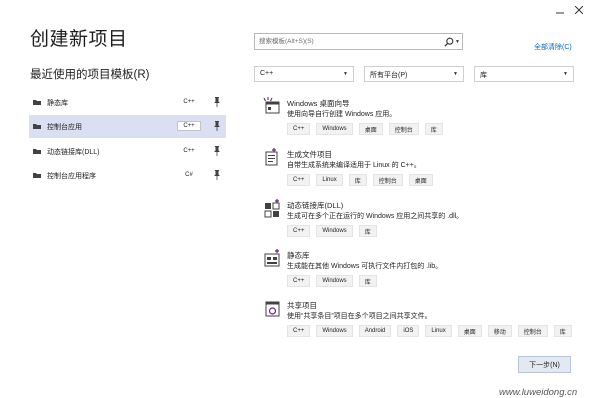  I want to click on minimize-button, so click(560, 10).